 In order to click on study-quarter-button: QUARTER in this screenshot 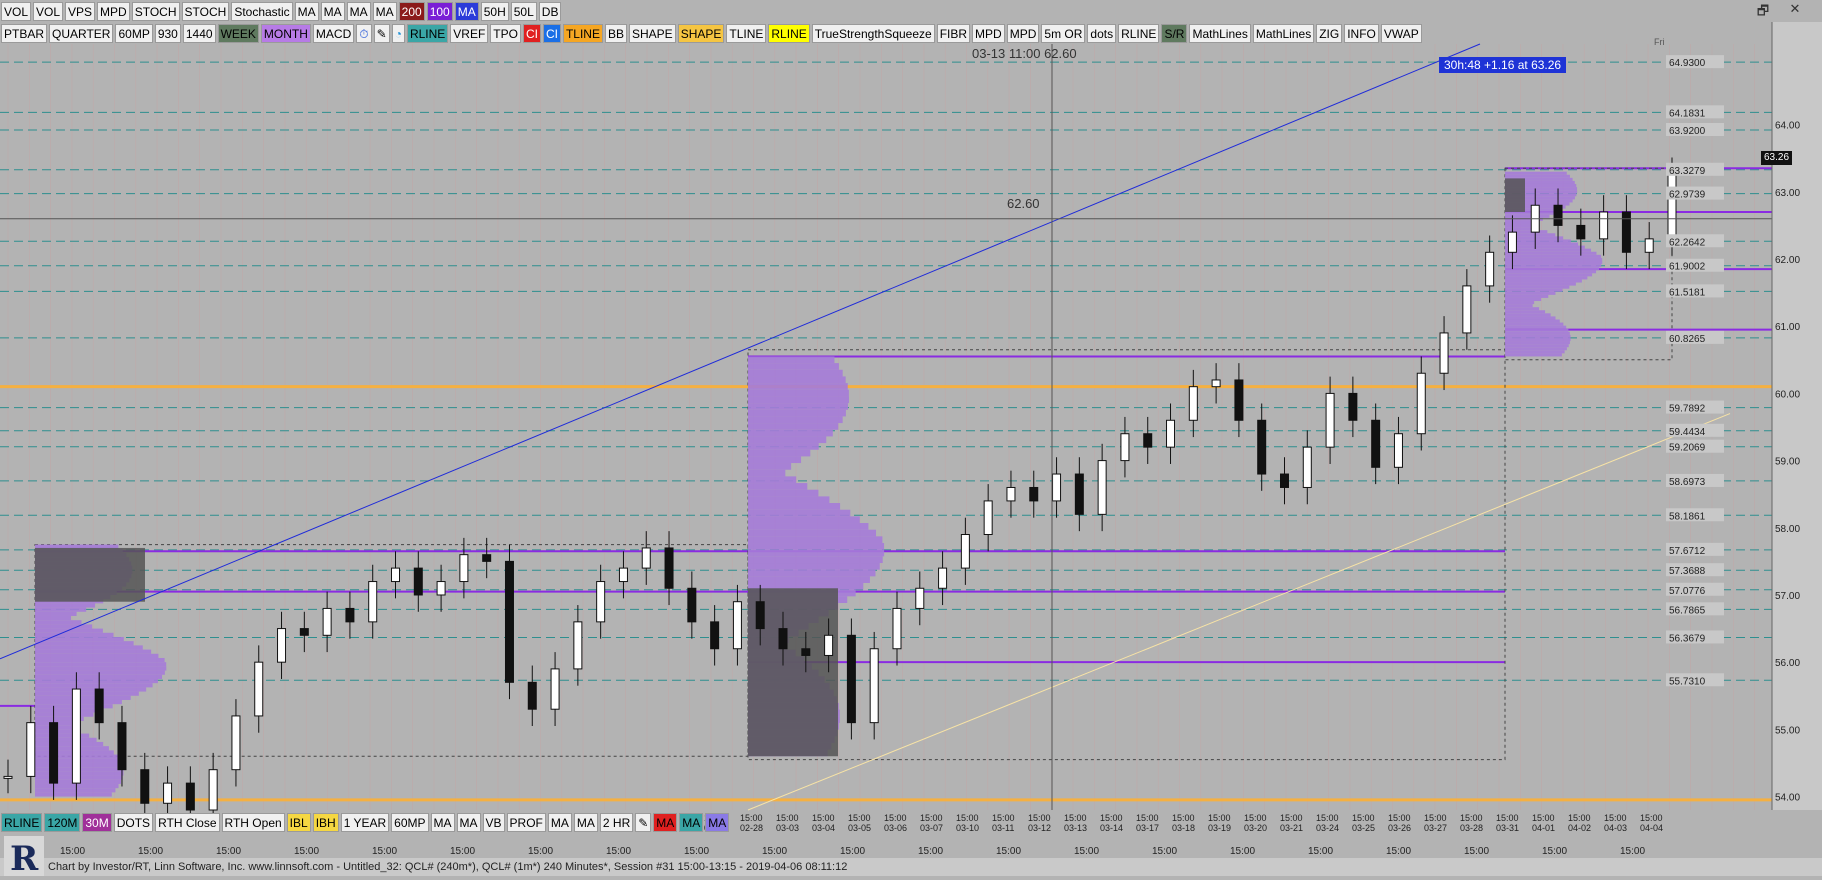, I will do `click(81, 33)`.